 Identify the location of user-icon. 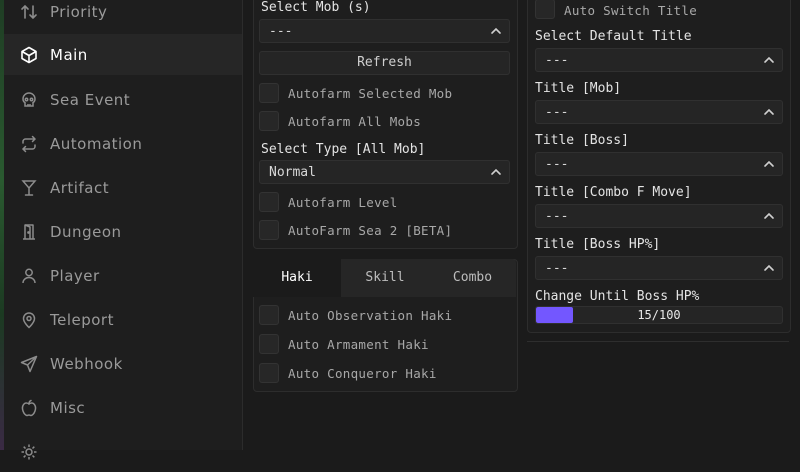
(29, 276).